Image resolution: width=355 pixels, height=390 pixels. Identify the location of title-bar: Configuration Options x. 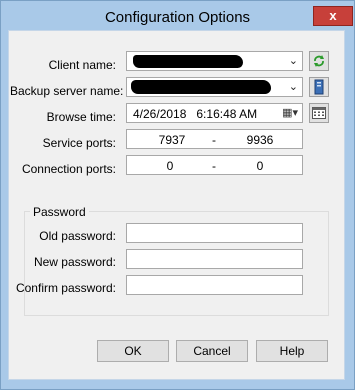
(177, 16).